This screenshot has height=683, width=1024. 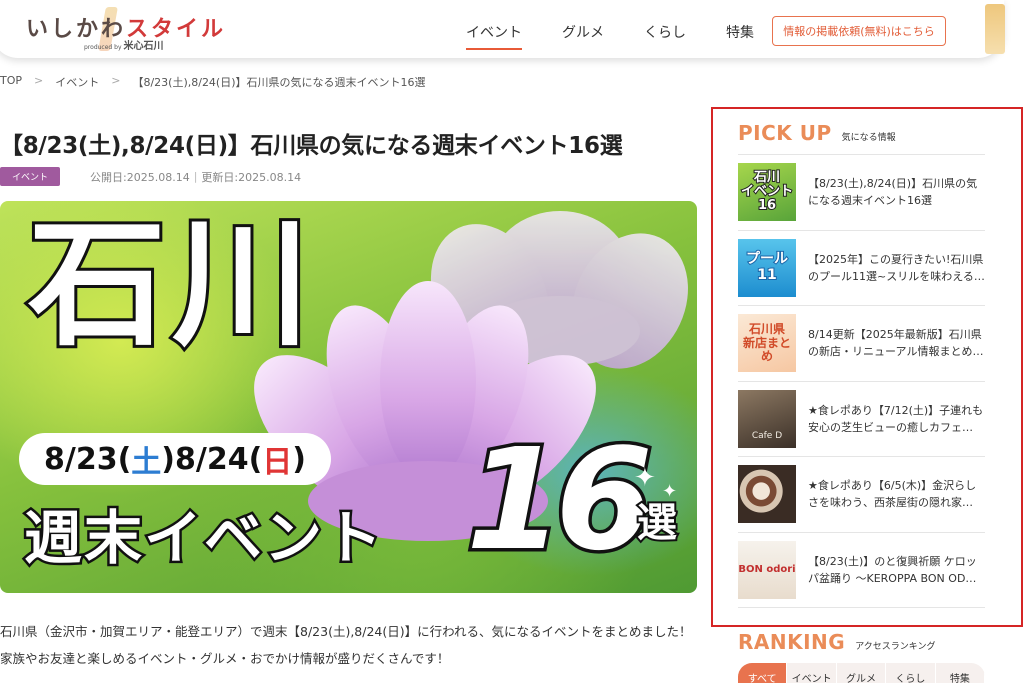 What do you see at coordinates (311, 146) in the screenshot?
I see `article-title: 【8/23(土),8/24(日)】石川県の気になる週末イベント16選` at bounding box center [311, 146].